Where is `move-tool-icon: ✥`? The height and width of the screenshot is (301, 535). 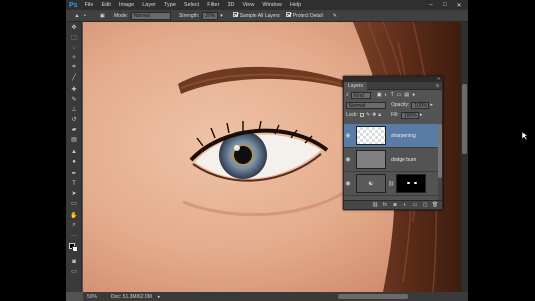
move-tool-icon: ✥ is located at coordinates (74, 27).